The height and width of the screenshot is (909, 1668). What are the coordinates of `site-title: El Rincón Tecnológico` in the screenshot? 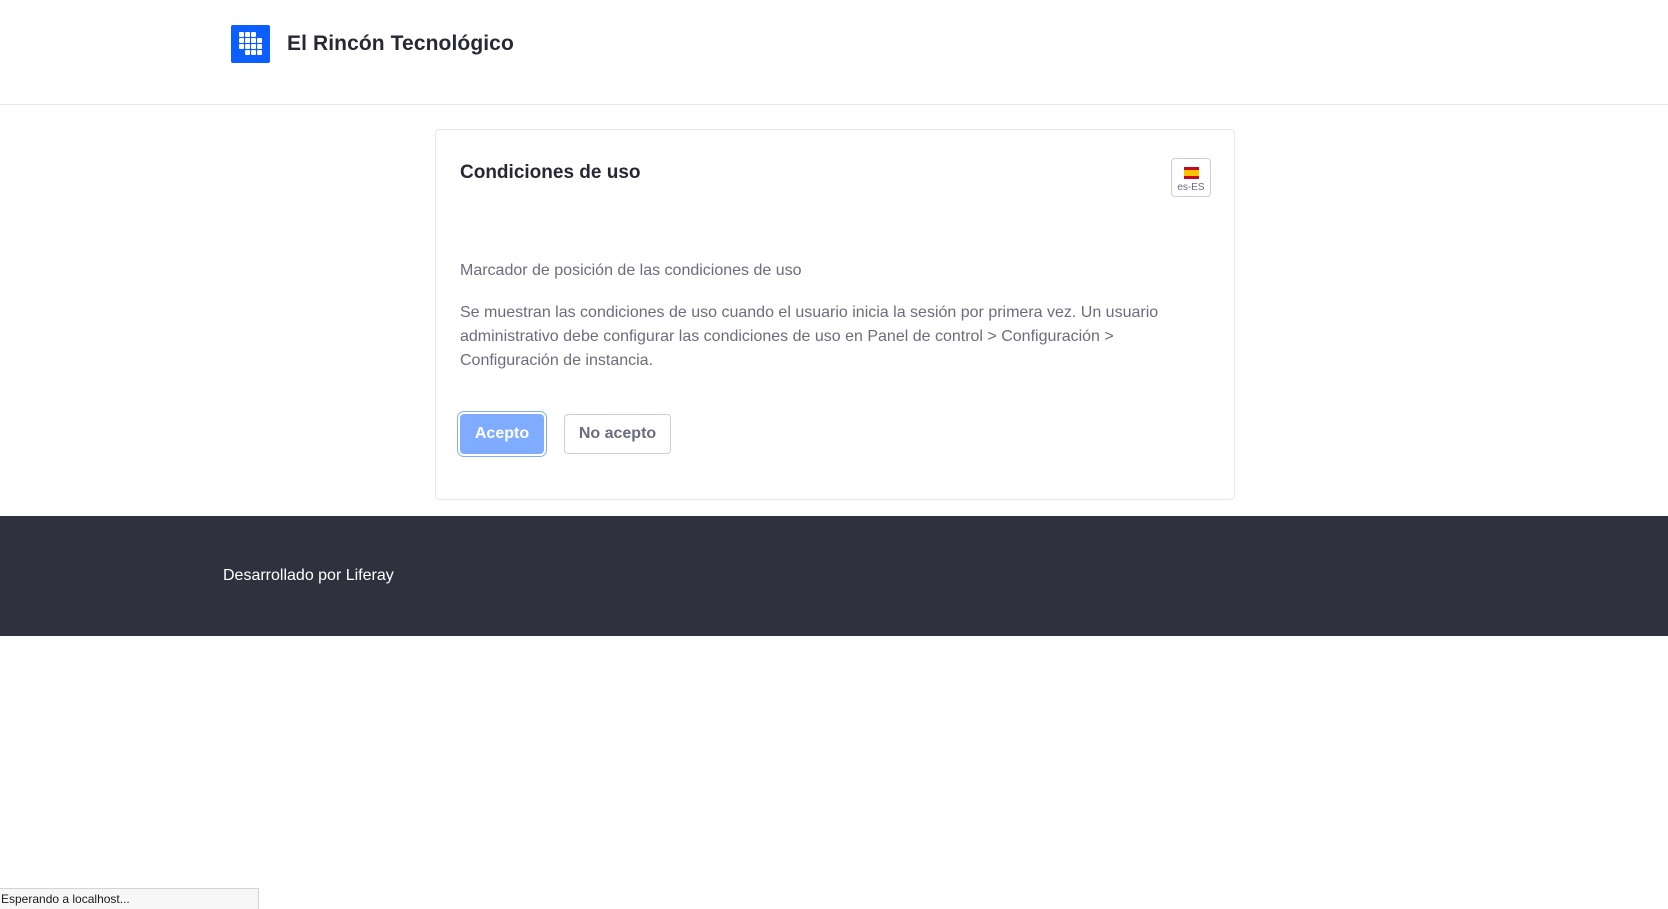 It's located at (400, 44).